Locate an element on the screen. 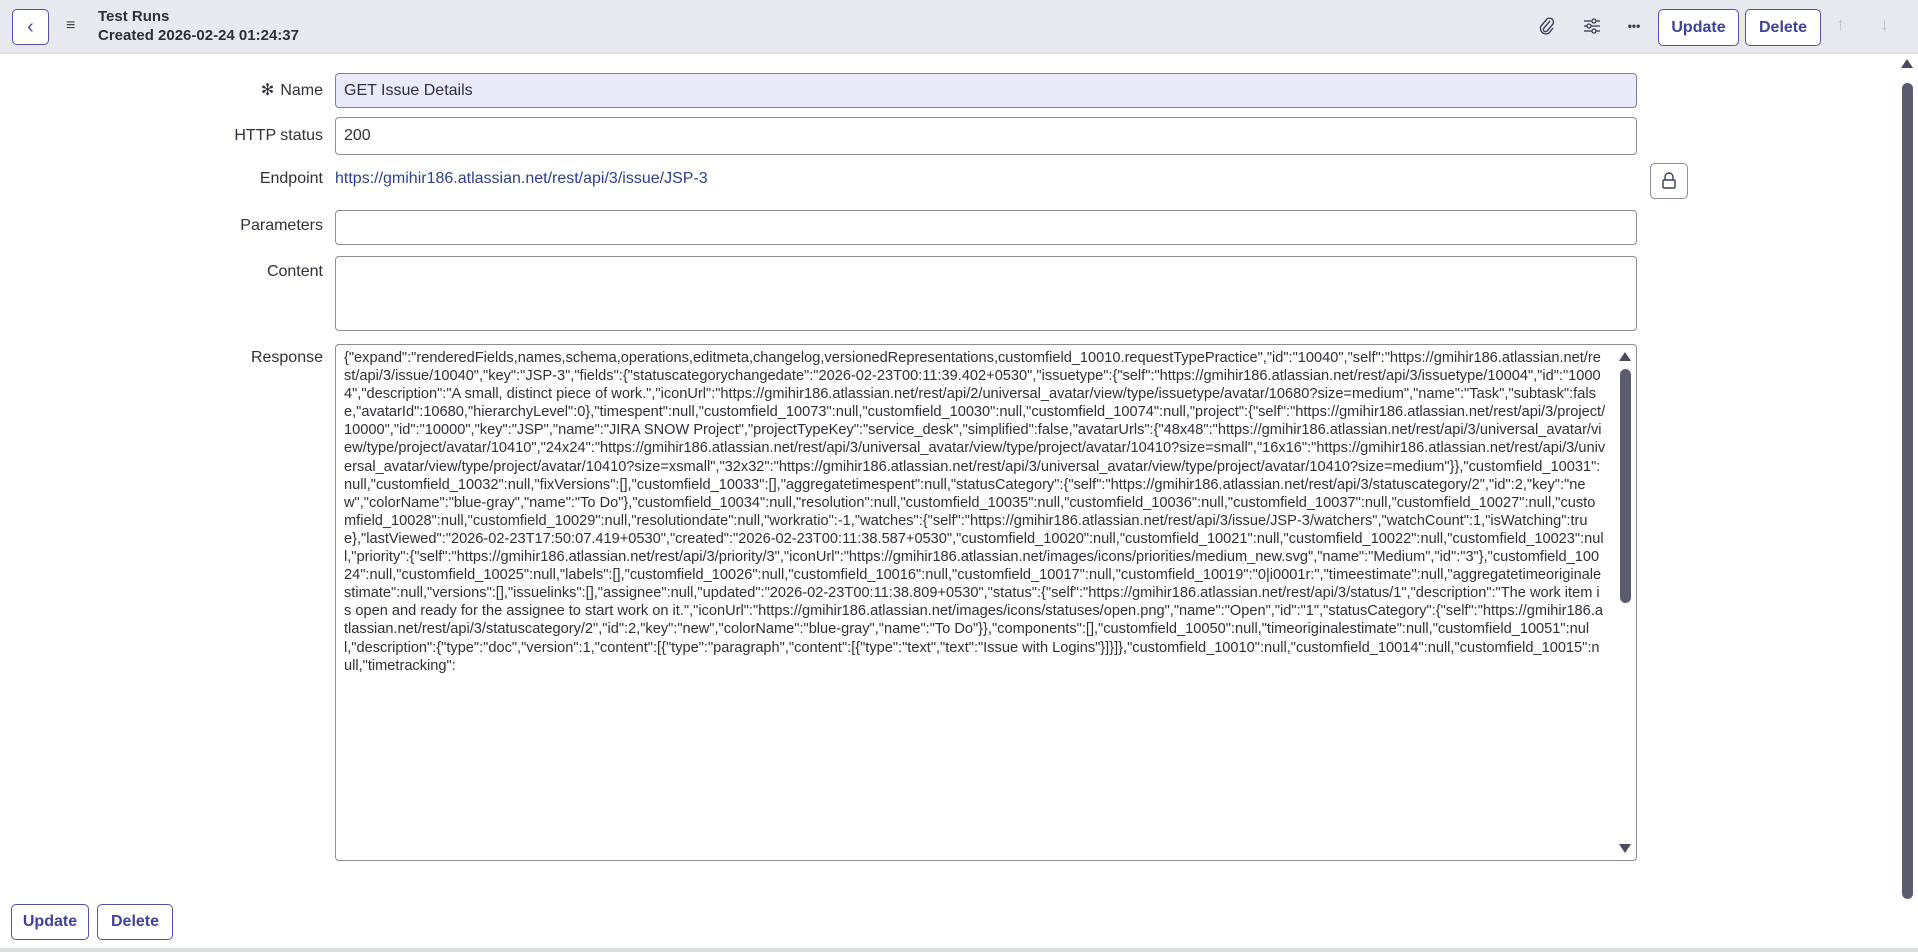 Image resolution: width=1918 pixels, height=952 pixels. context-menu-icon: ≡ is located at coordinates (73, 27).